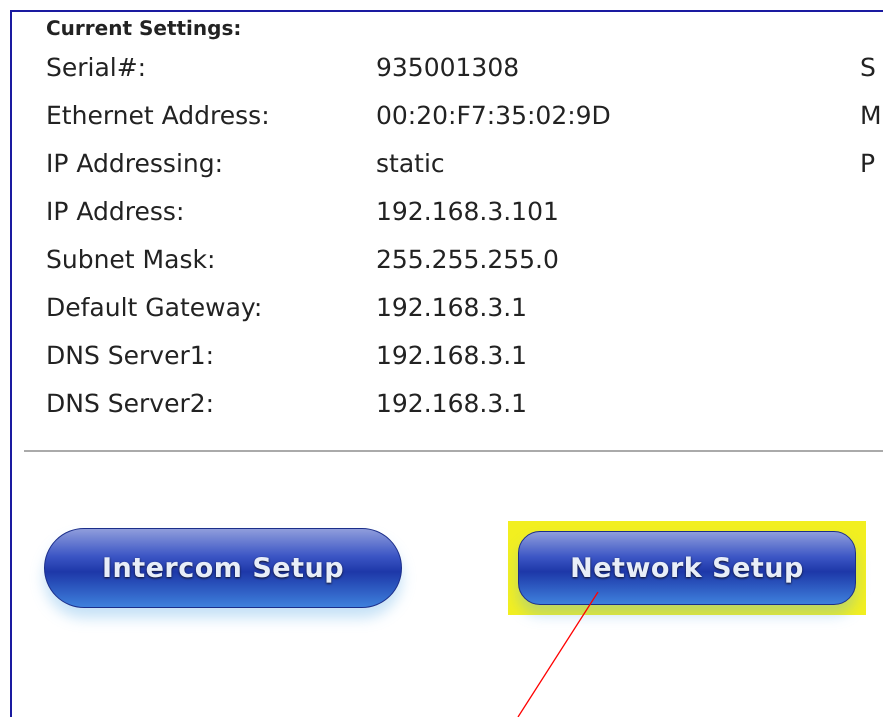 The width and height of the screenshot is (883, 717). I want to click on setting-label: M, so click(871, 116).